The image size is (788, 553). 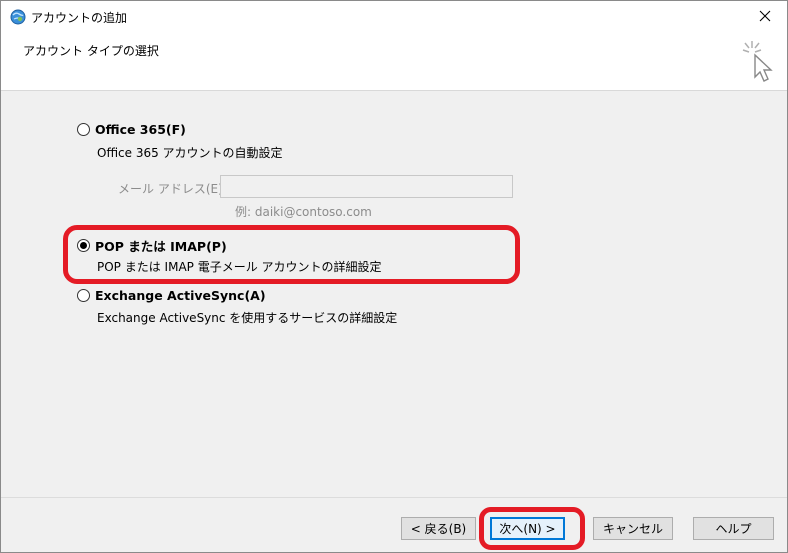 What do you see at coordinates (757, 61) in the screenshot?
I see `wizard-cursor-icon` at bounding box center [757, 61].